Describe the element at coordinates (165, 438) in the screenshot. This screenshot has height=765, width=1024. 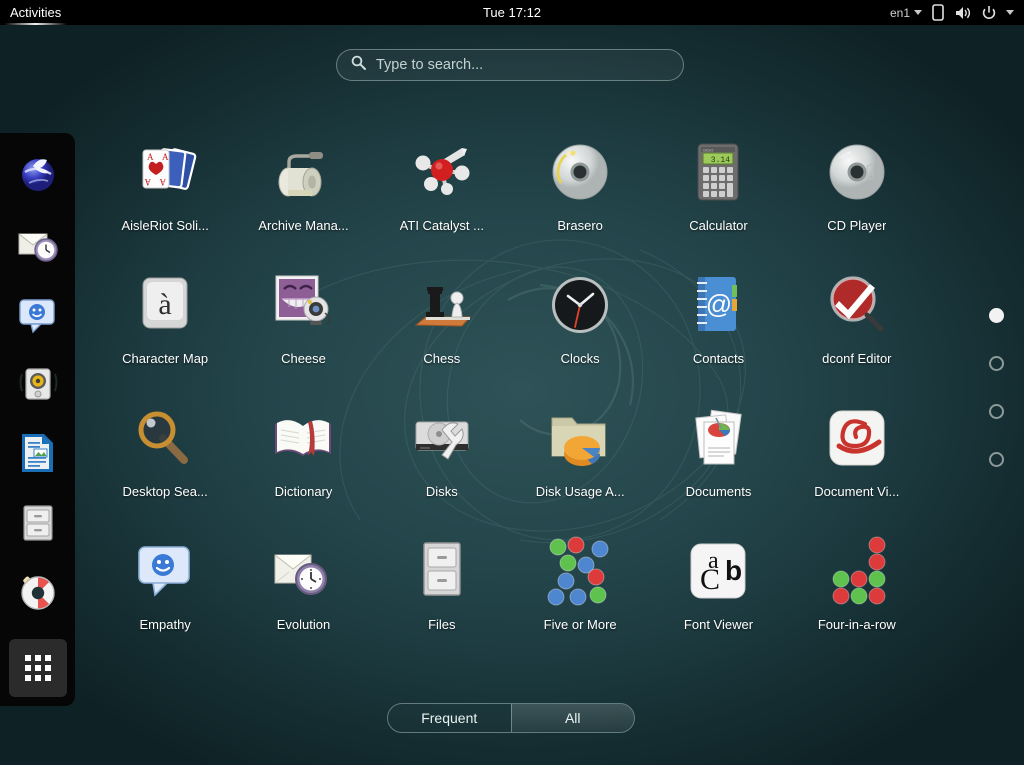
I see `magnifier-icon` at that location.